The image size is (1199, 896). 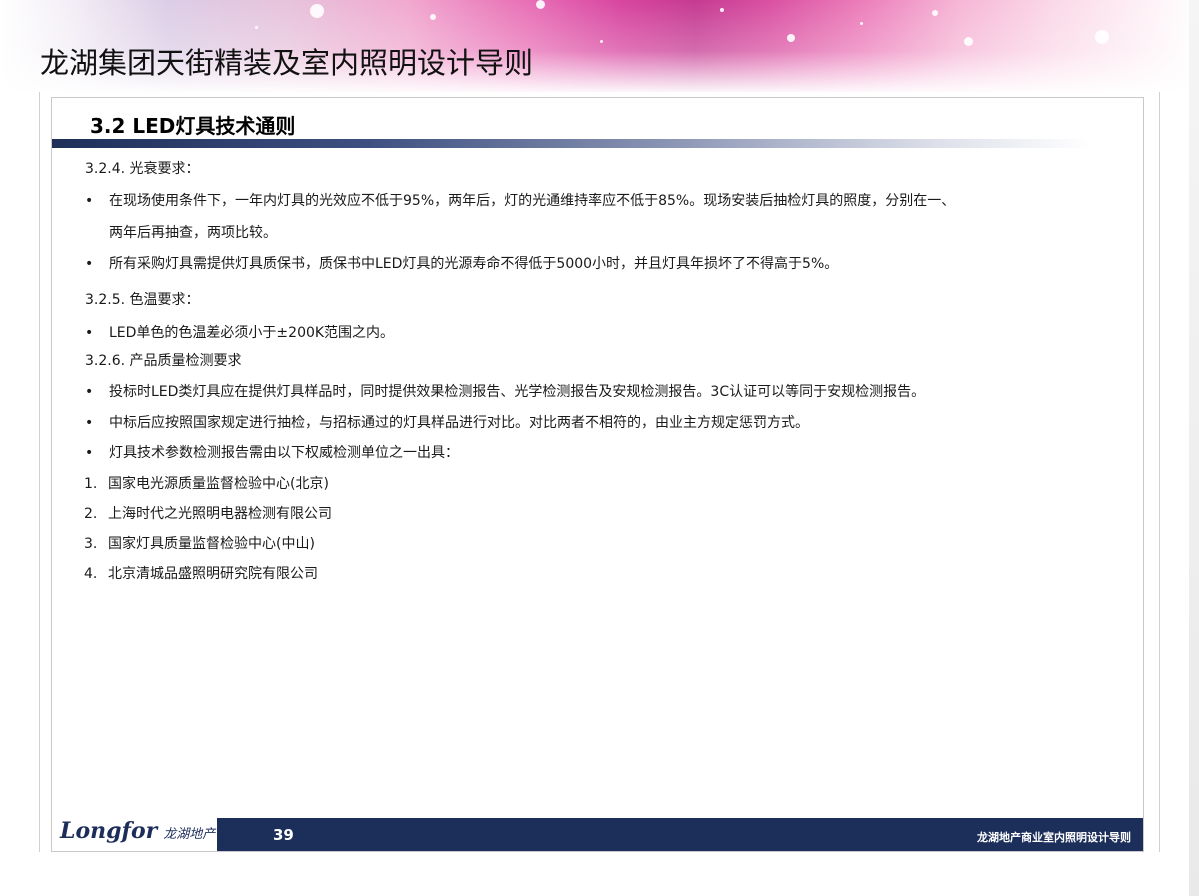 What do you see at coordinates (189, 834) in the screenshot?
I see `logo-cn-text: 龙湖地产` at bounding box center [189, 834].